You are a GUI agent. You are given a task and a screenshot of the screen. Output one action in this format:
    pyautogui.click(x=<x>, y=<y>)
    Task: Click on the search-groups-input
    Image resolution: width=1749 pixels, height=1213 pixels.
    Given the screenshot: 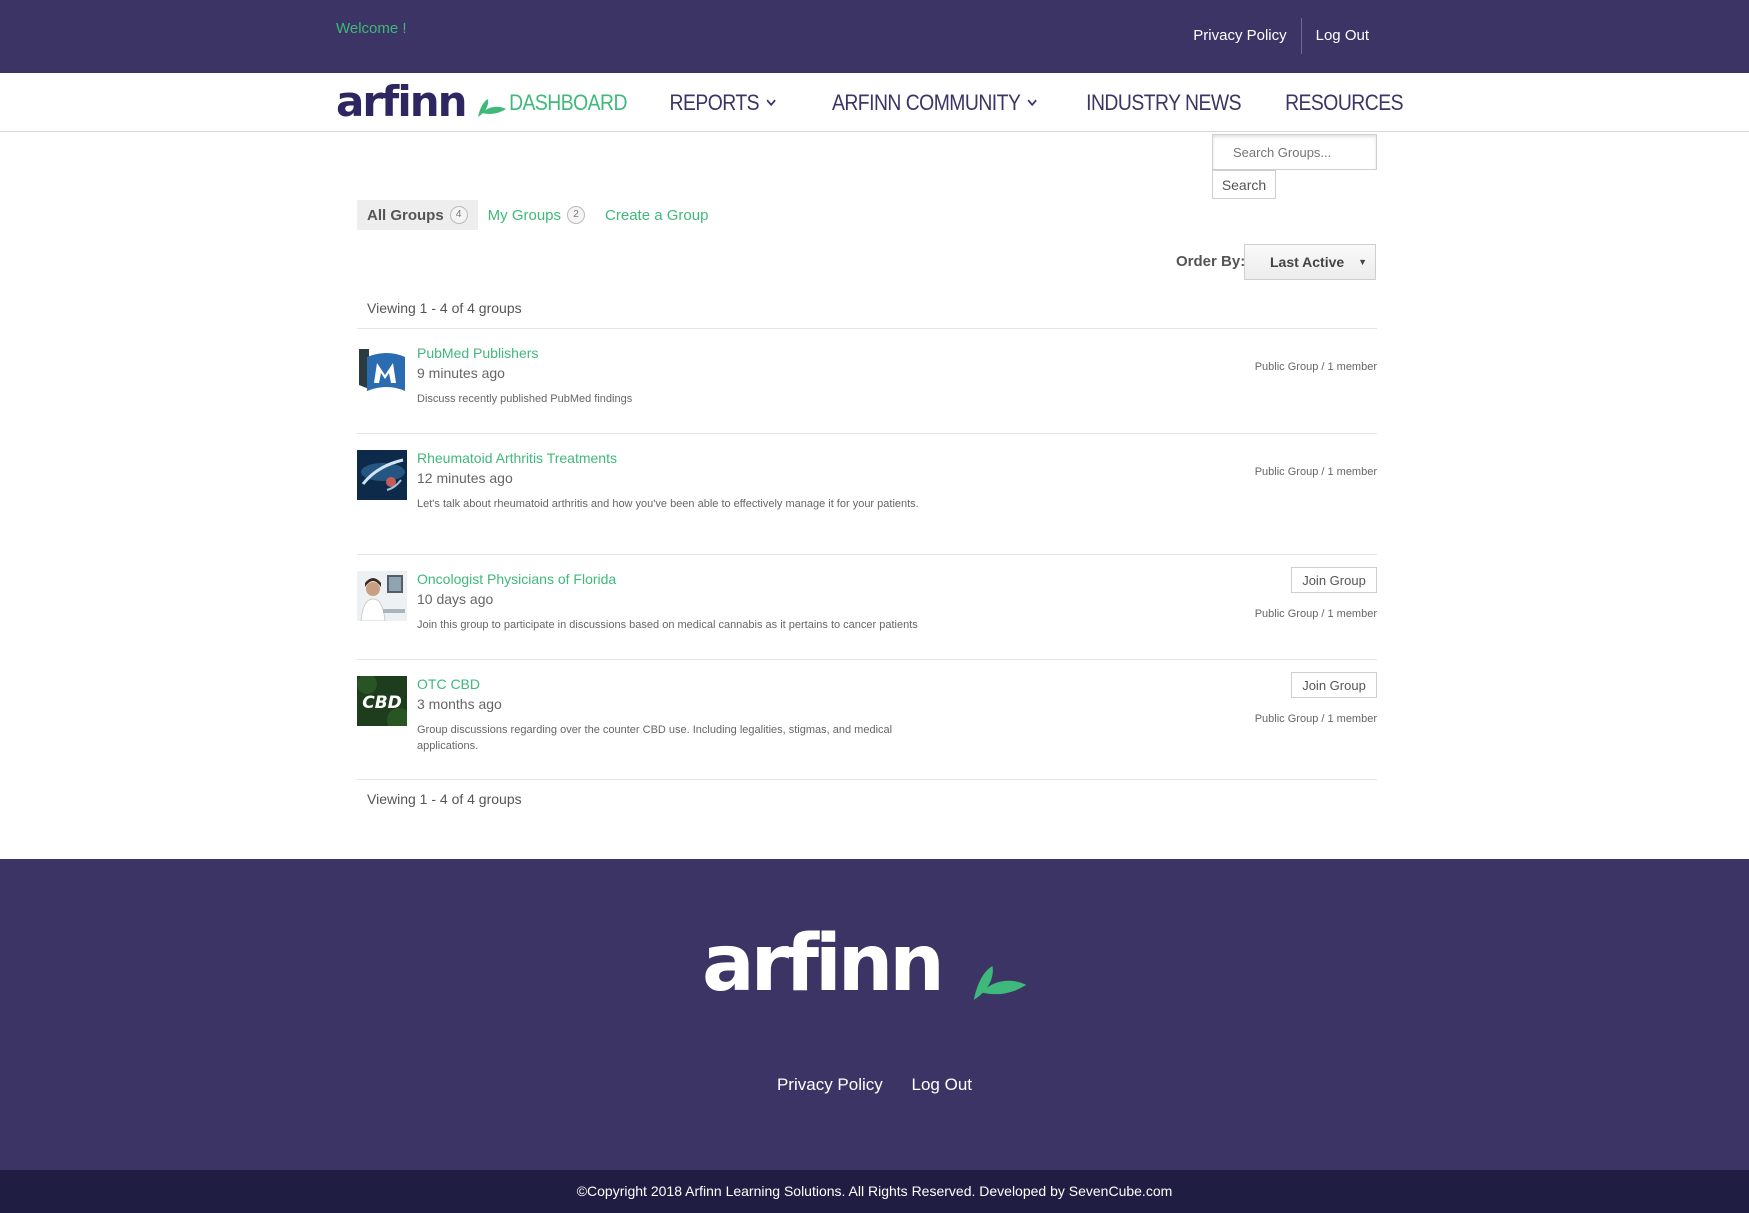 What is the action you would take?
    pyautogui.click(x=1294, y=152)
    